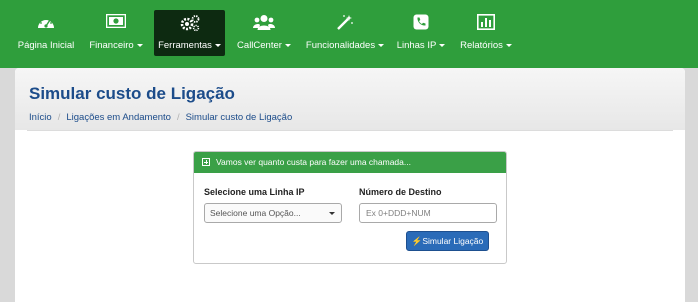 Image resolution: width=698 pixels, height=302 pixels. What do you see at coordinates (46, 45) in the screenshot?
I see `nav-label-pagina-inicial: Página Inicial` at bounding box center [46, 45].